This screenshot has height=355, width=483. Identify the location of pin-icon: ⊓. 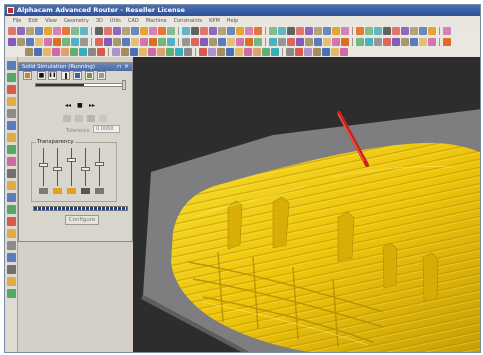
(119, 67).